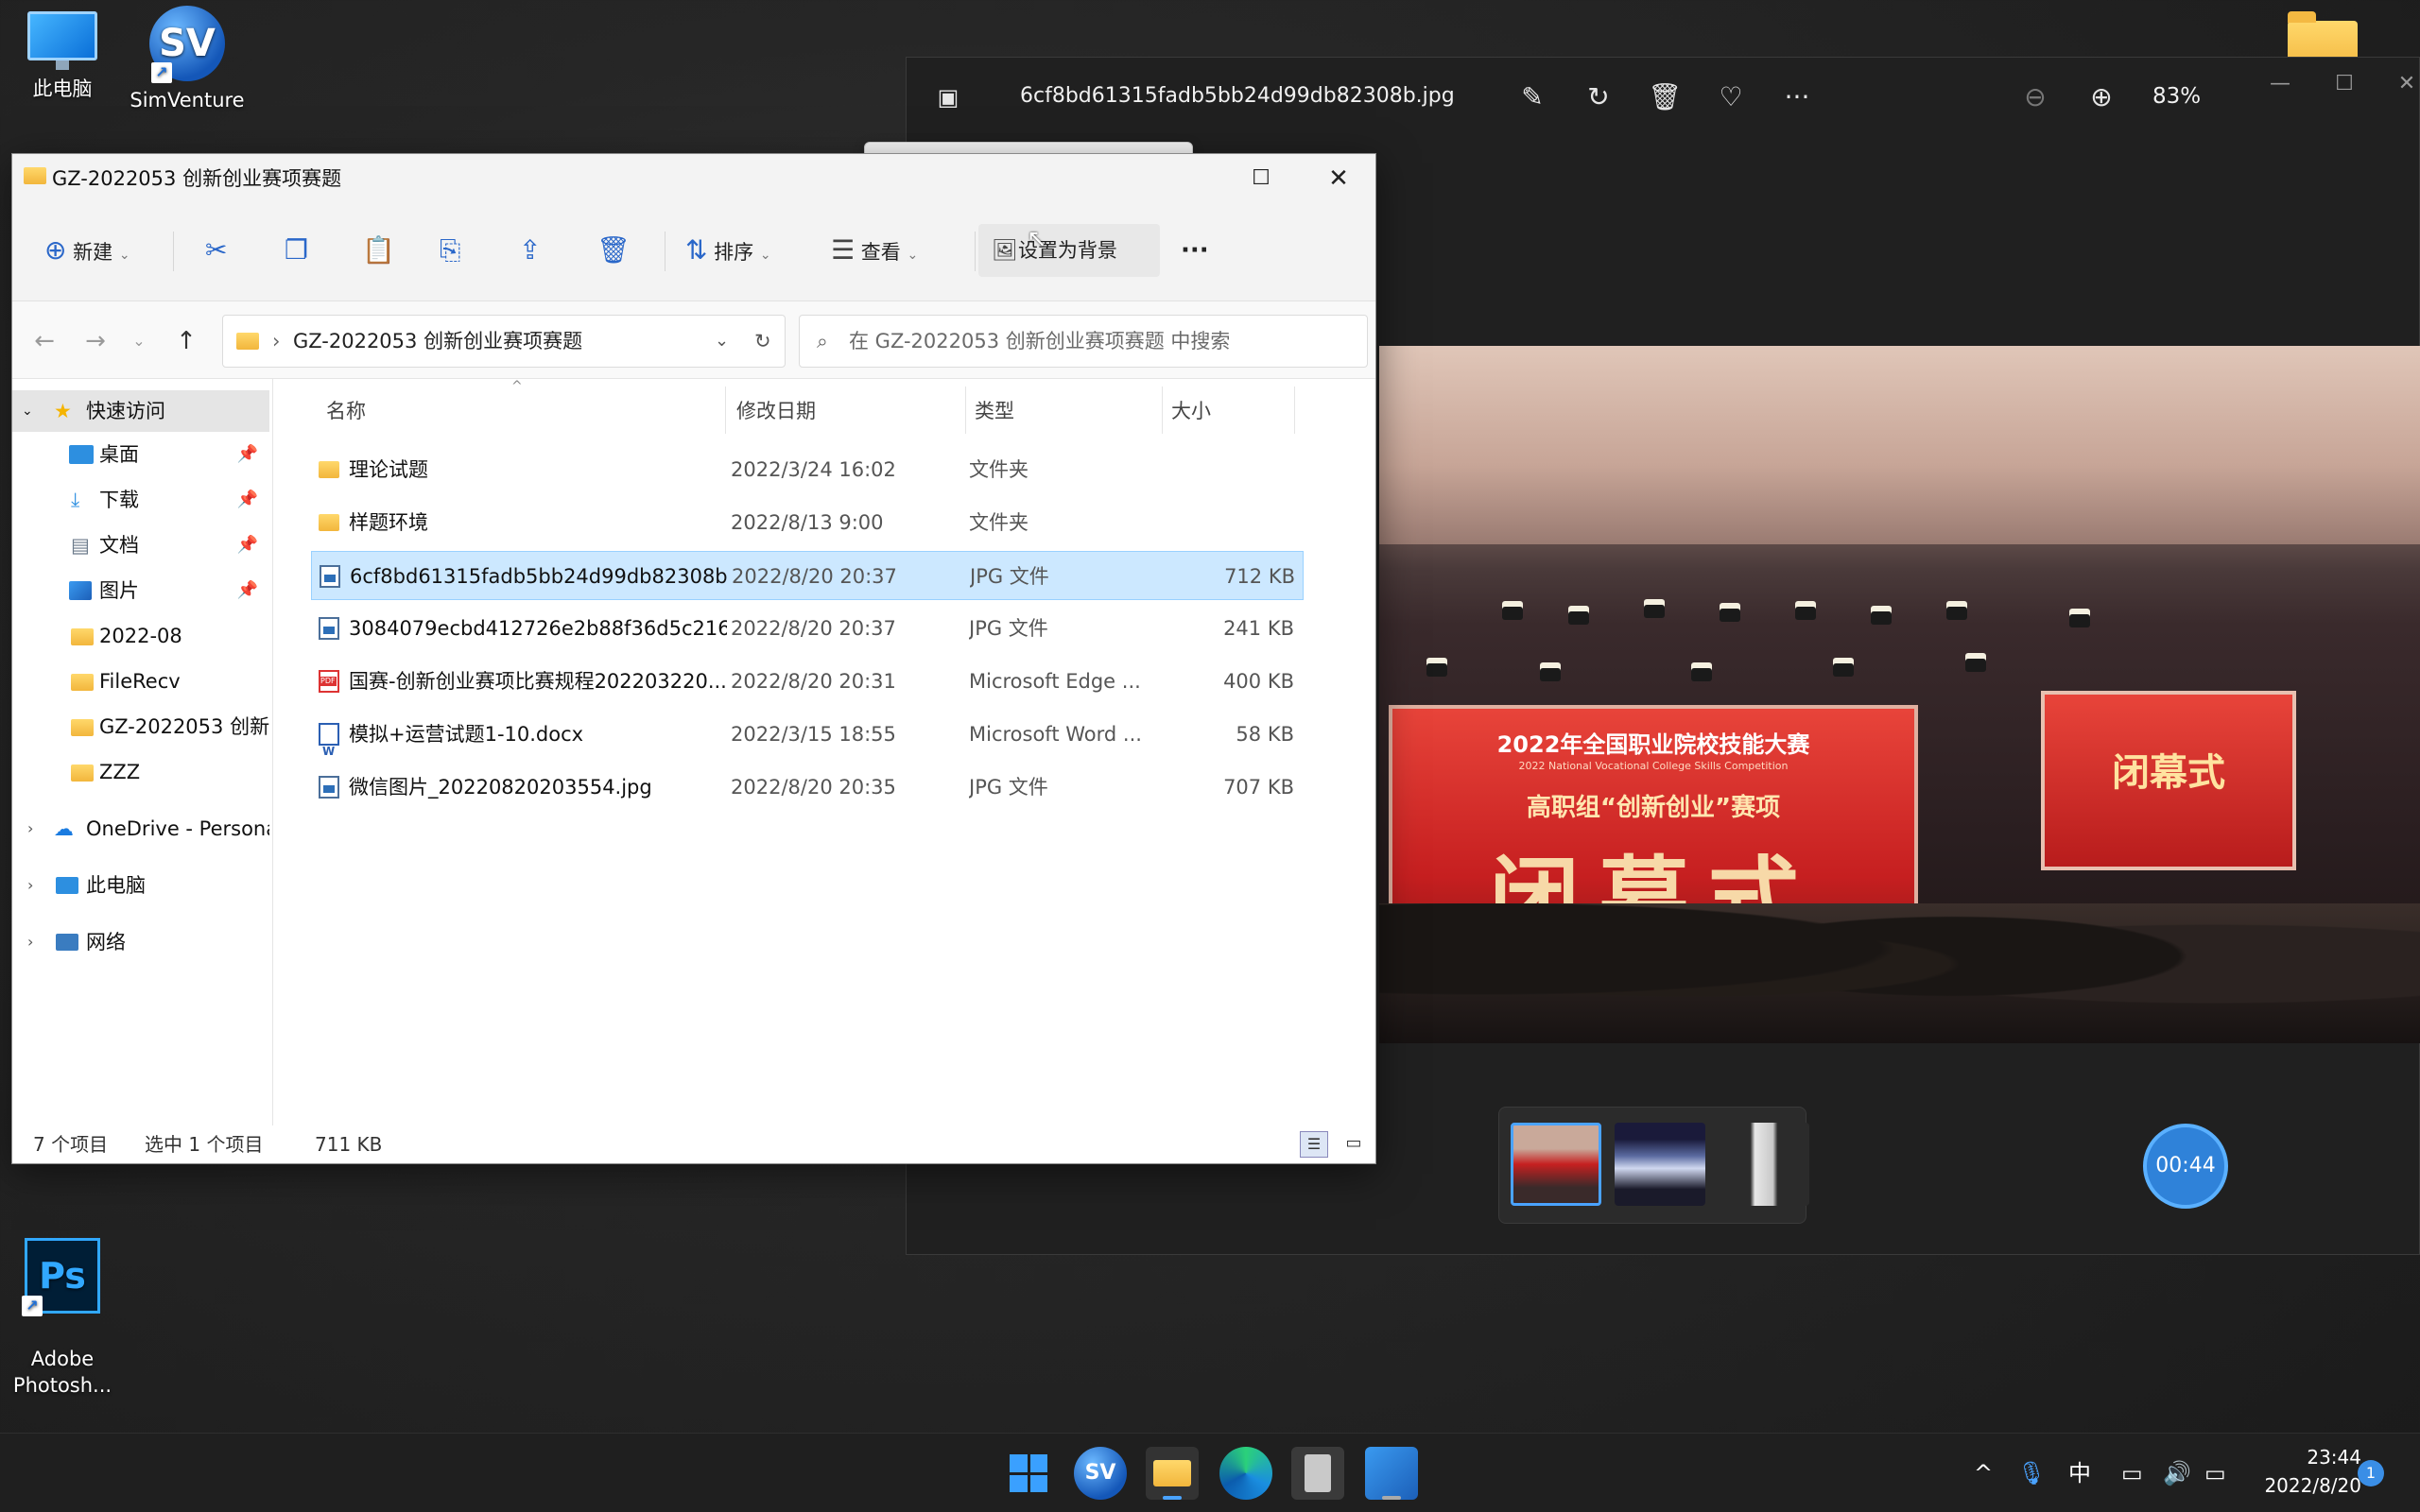 The image size is (2420, 1512). Describe the element at coordinates (1317, 1473) in the screenshot. I see `calculator-icon` at that location.